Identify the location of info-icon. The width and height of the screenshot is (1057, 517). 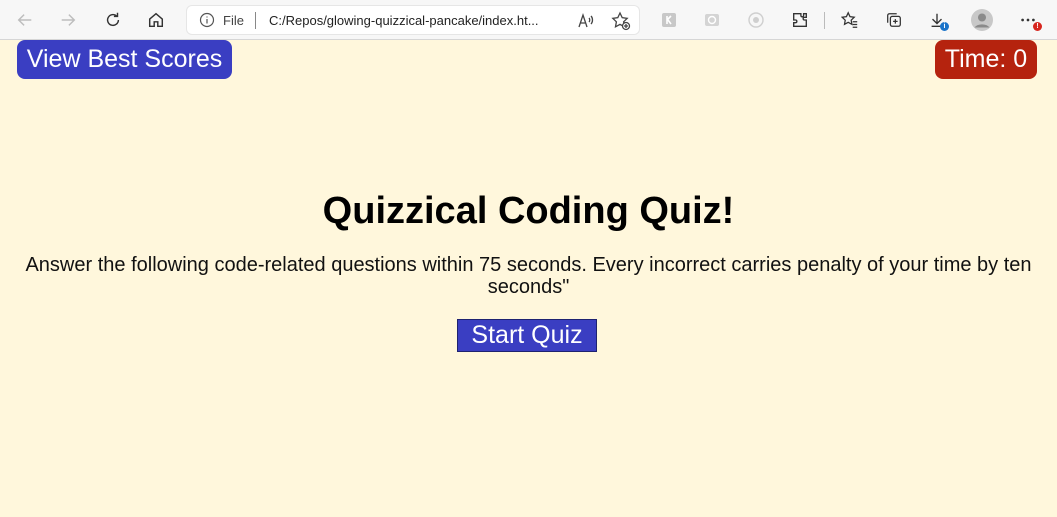
(207, 20).